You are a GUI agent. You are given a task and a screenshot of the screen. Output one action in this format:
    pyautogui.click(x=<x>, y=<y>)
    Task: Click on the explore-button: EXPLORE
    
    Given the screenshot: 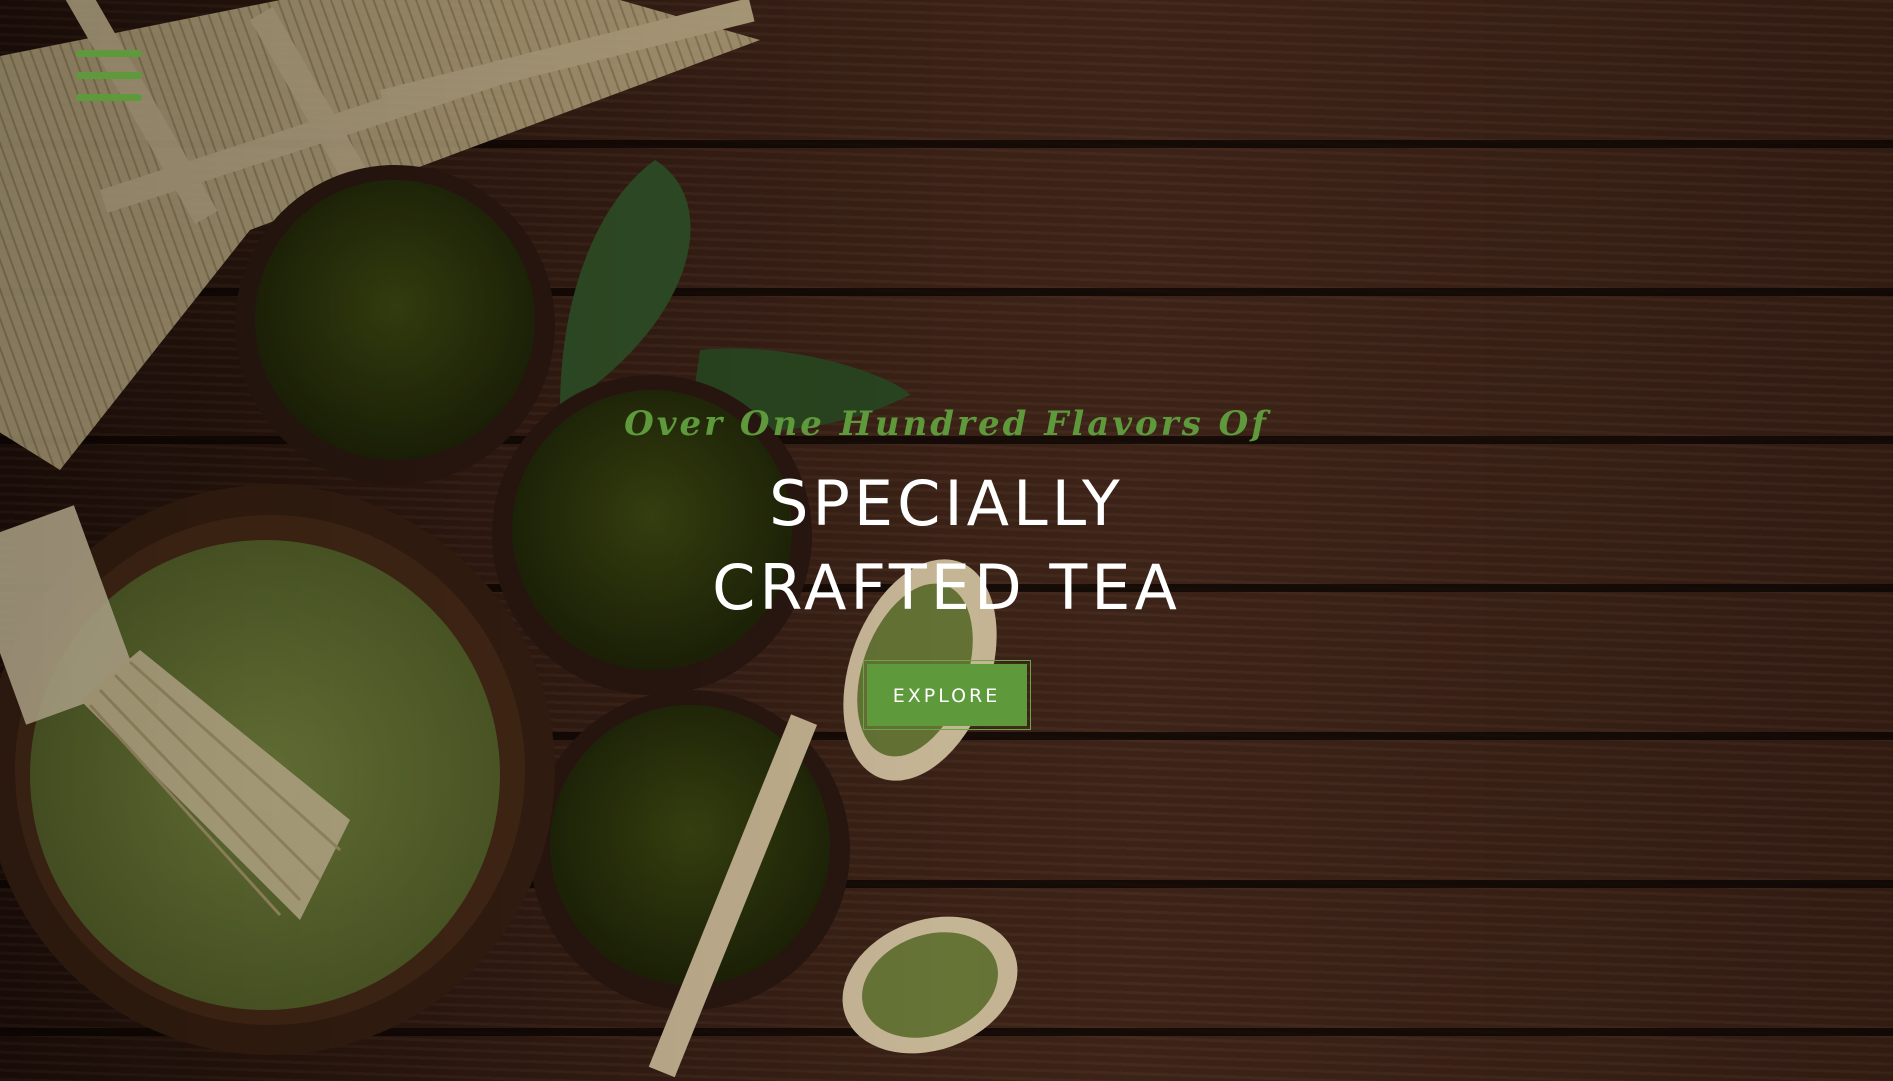 What is the action you would take?
    pyautogui.click(x=946, y=695)
    